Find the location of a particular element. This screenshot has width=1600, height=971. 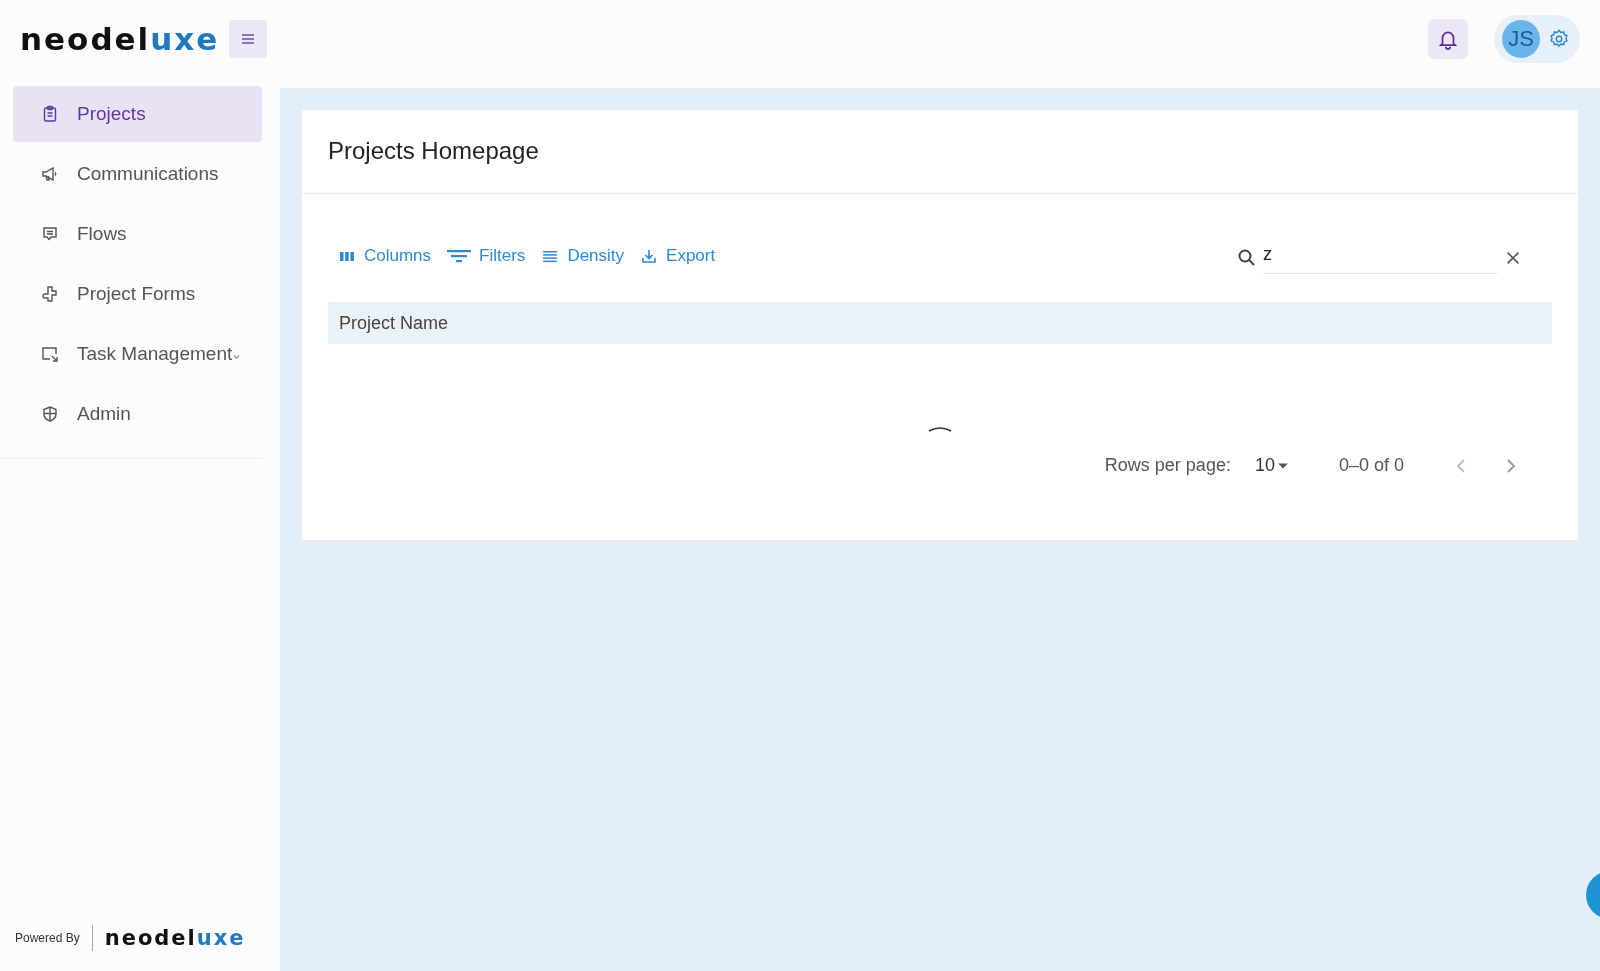

toolbar-button: Export is located at coordinates (678, 256).